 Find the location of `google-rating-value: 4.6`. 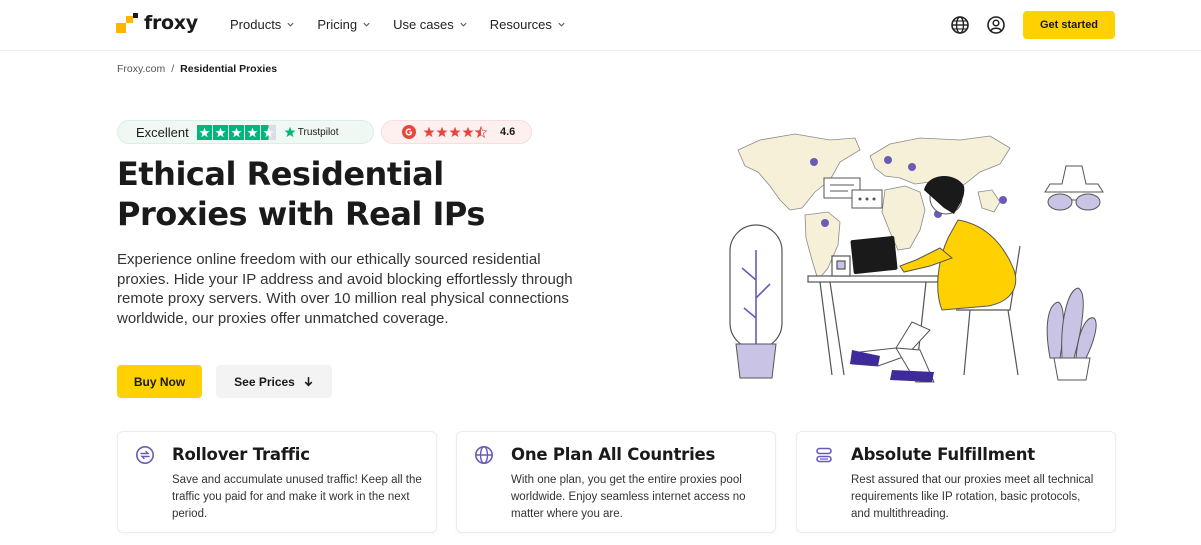

google-rating-value: 4.6 is located at coordinates (508, 132).